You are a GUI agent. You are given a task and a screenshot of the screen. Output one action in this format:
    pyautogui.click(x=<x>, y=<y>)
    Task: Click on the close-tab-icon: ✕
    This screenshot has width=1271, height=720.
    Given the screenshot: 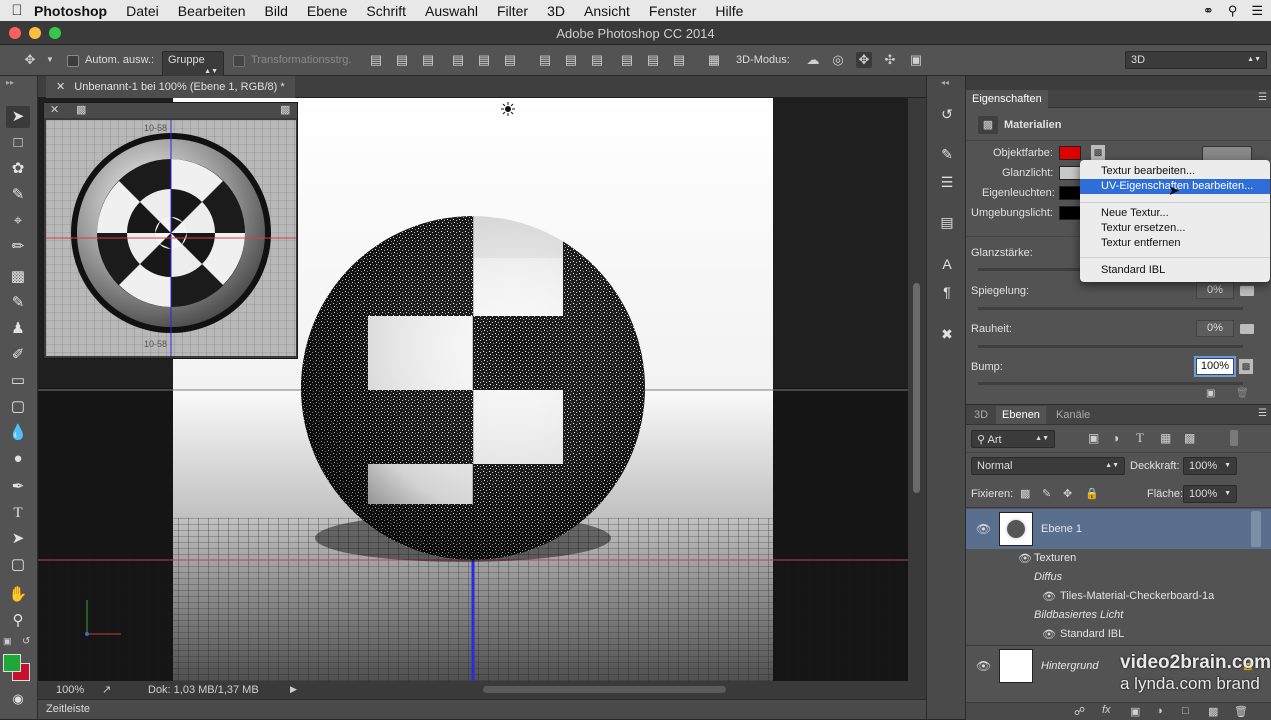 What is the action you would take?
    pyautogui.click(x=60, y=87)
    